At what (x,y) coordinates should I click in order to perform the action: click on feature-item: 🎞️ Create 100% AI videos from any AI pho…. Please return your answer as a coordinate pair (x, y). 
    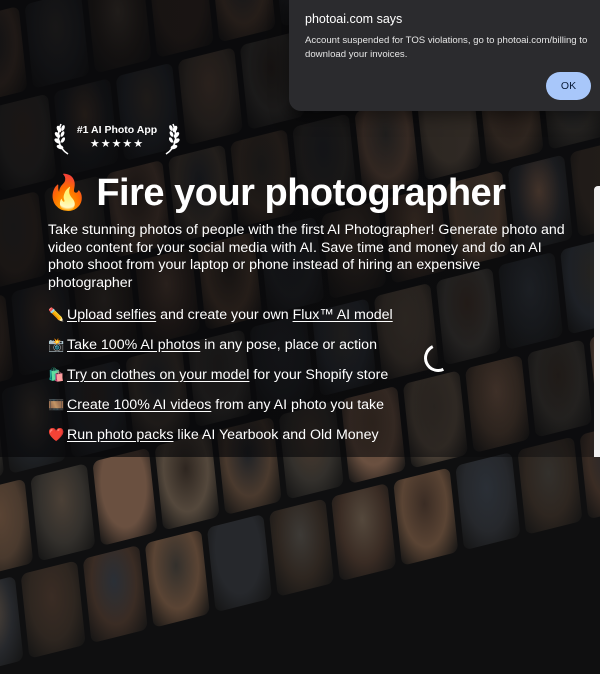
    Looking at the image, I should click on (220, 405).